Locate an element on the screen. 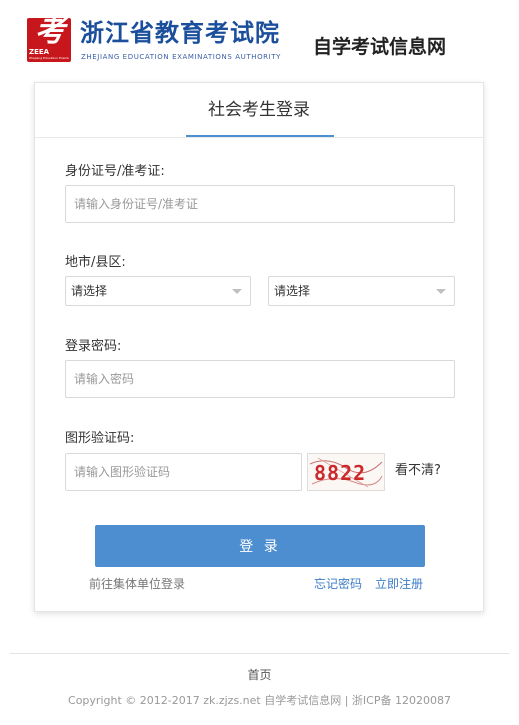  captcha-image: 8822 is located at coordinates (346, 472).